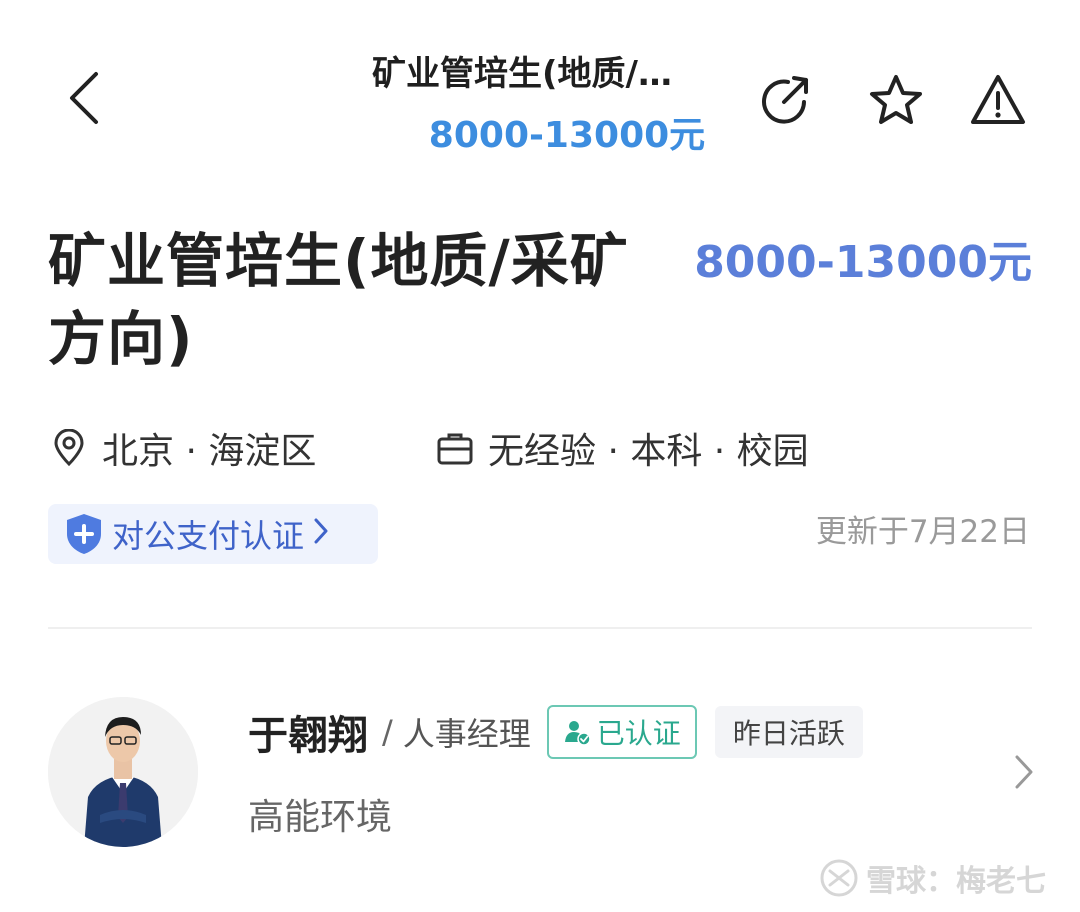  I want to click on job-location: 北京 · 海淀区, so click(183, 448).